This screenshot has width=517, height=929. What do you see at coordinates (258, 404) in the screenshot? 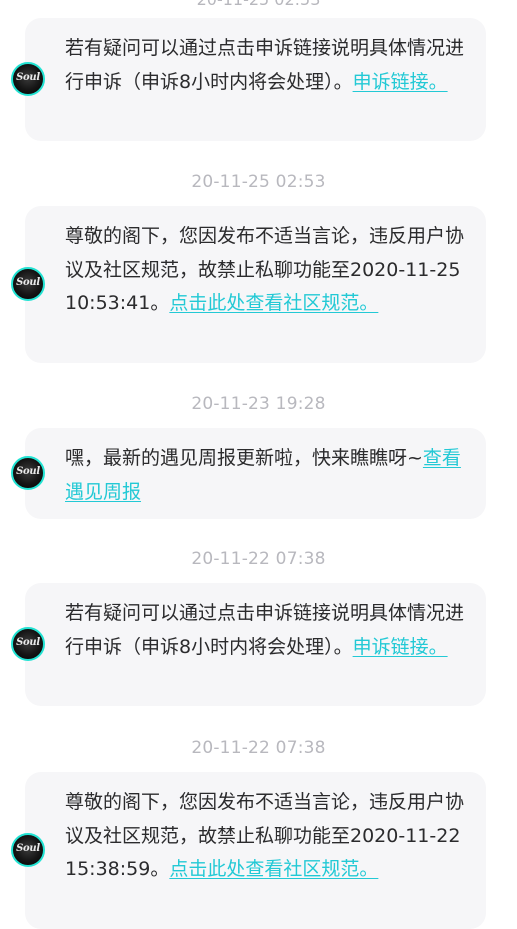
I see `timestamp: 20-11-23 19:28` at bounding box center [258, 404].